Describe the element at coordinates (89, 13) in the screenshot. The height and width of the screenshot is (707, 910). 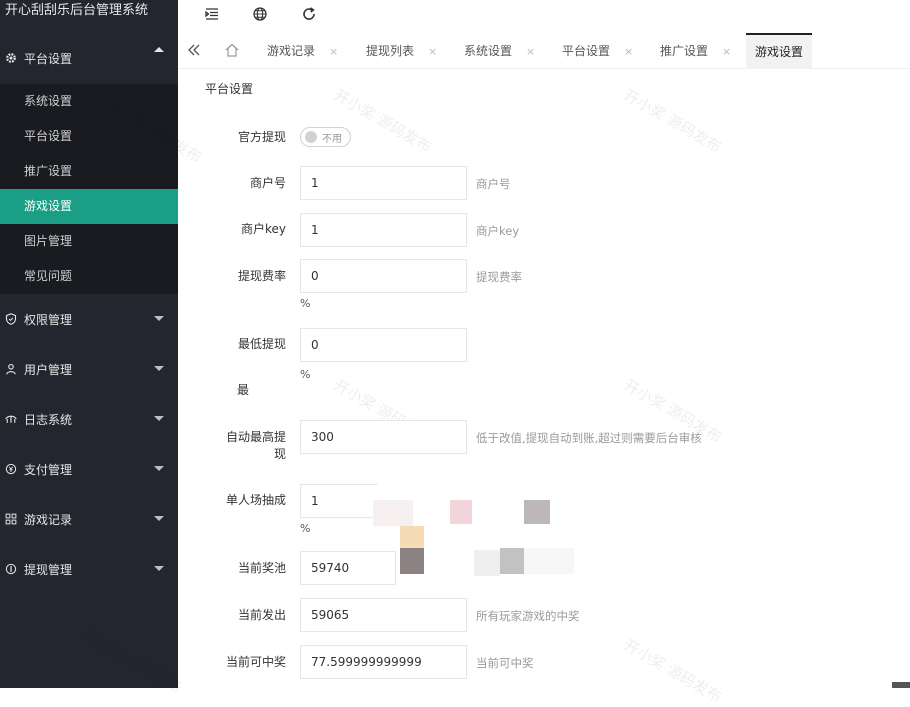
I see `app-title: 开心刮刮乐后台管理系统` at that location.